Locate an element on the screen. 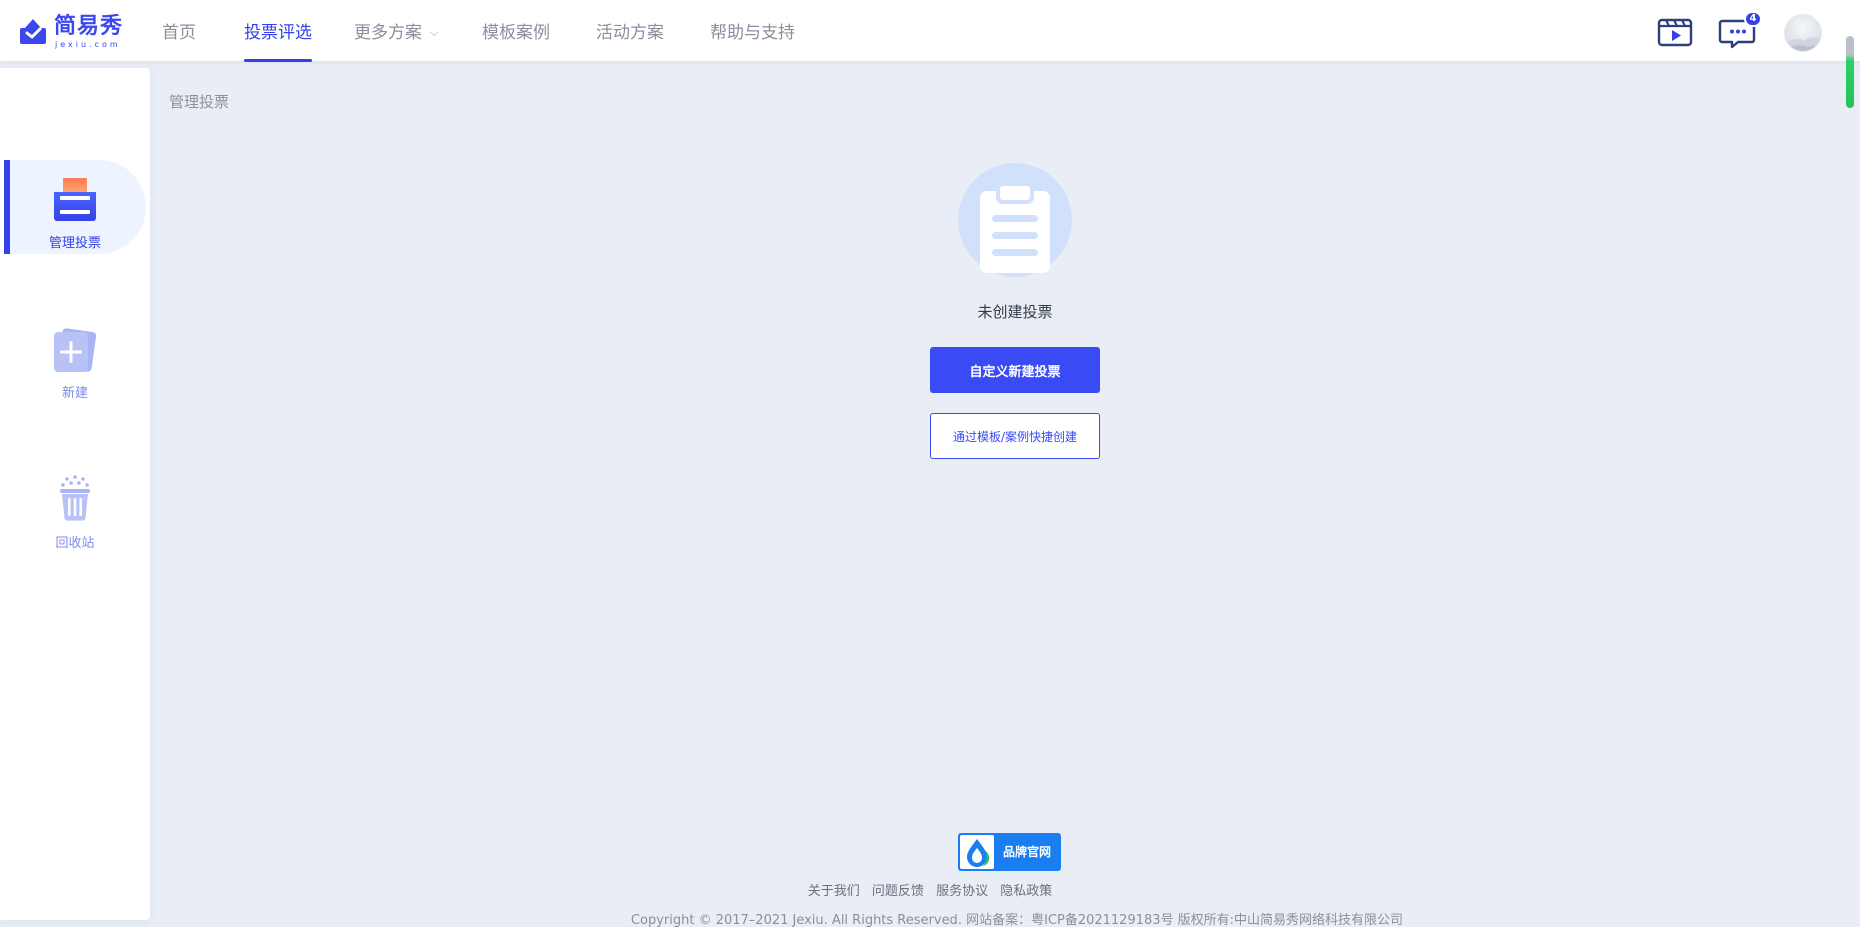  nav-home: 首页 is located at coordinates (179, 31).